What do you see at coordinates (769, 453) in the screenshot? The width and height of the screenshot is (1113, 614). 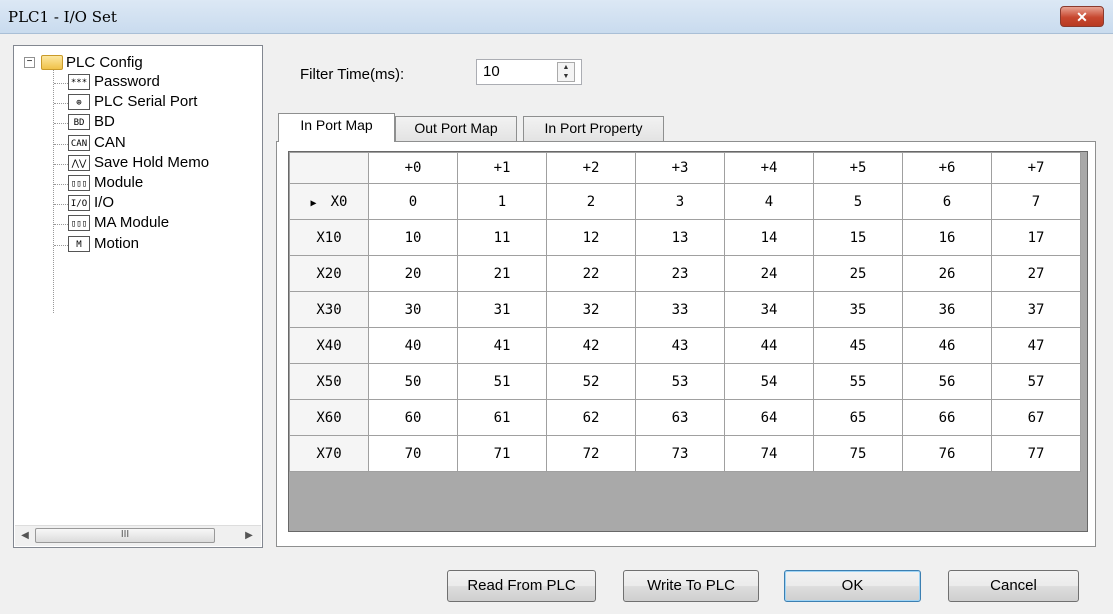 I see `grid-cell: 74` at bounding box center [769, 453].